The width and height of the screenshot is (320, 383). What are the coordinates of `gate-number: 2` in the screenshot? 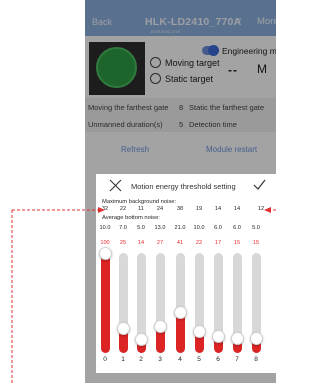 It's located at (141, 359).